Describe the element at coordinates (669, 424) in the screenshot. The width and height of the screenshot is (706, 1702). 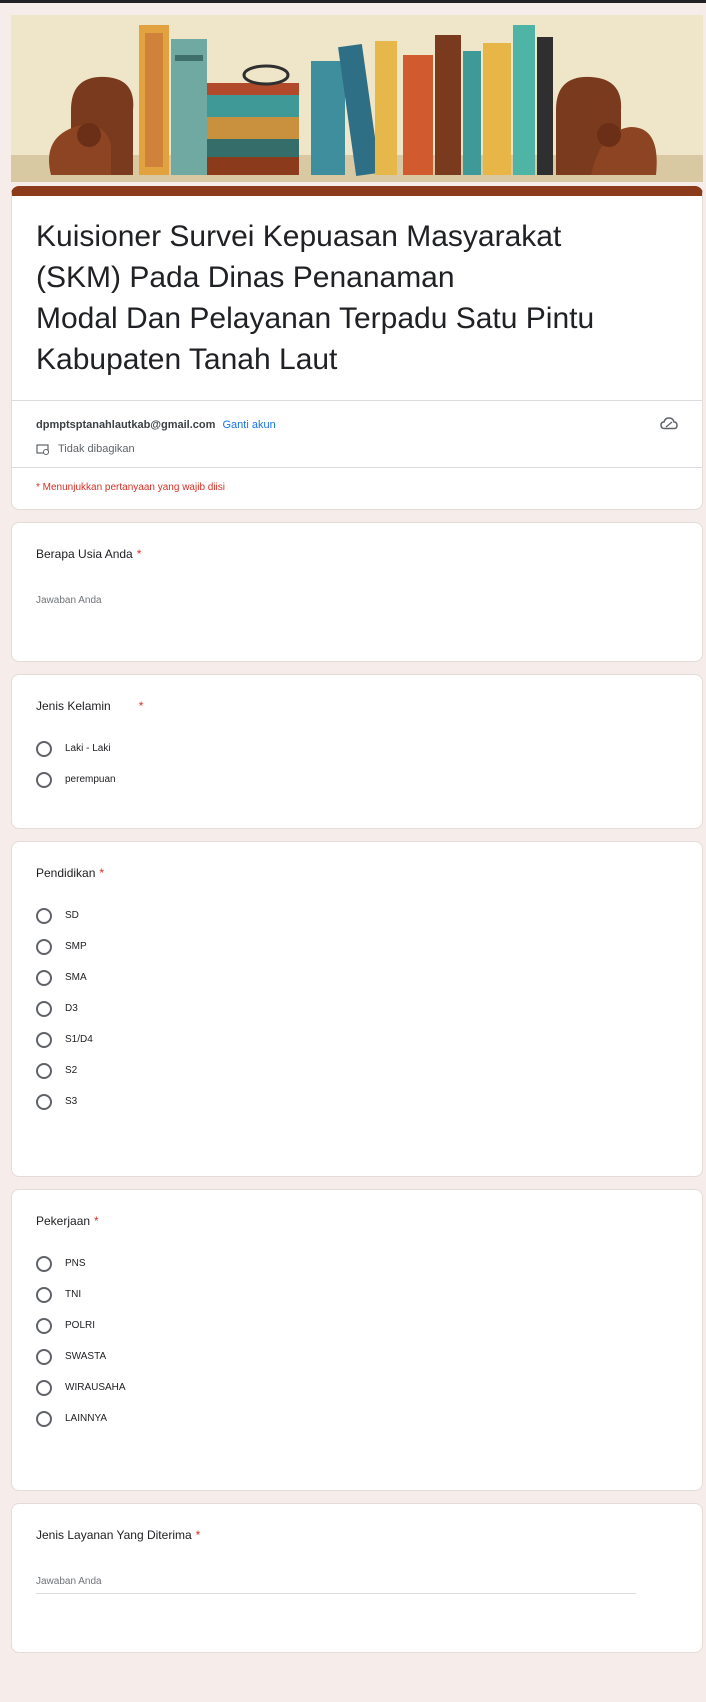
I see `cloud-icon` at that location.